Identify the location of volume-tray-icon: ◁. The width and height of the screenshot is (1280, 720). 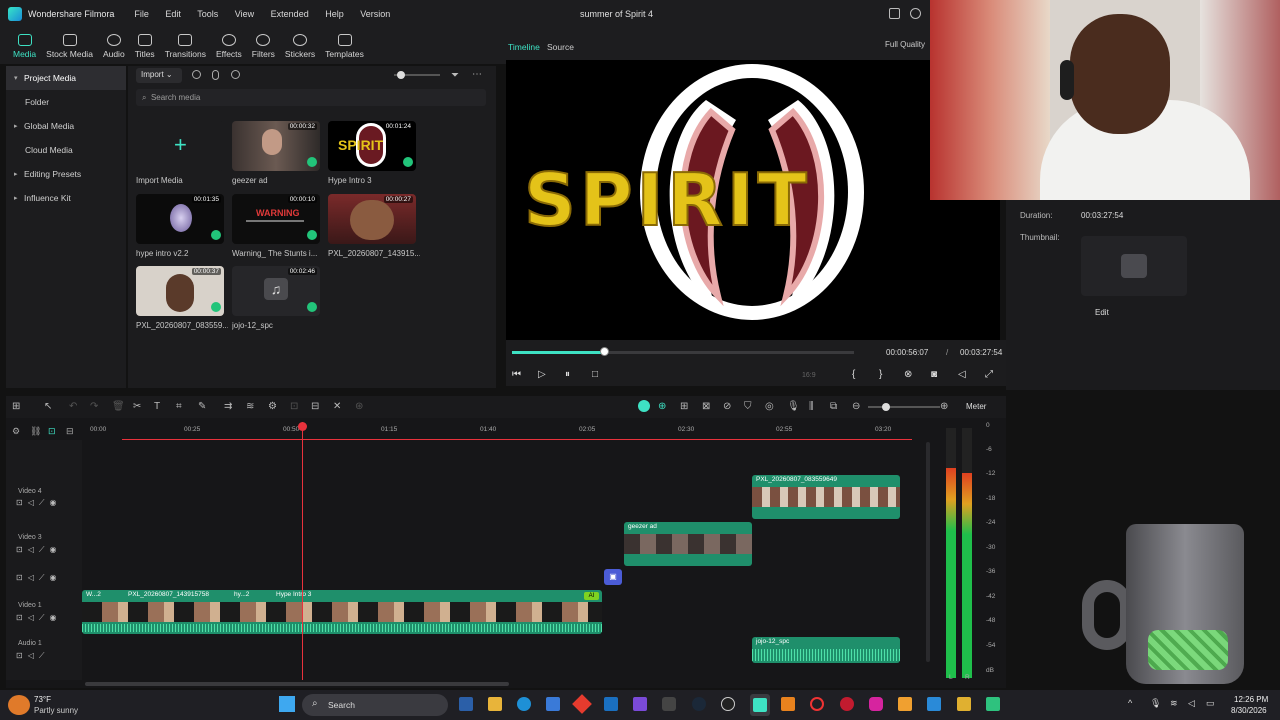
(1191, 703).